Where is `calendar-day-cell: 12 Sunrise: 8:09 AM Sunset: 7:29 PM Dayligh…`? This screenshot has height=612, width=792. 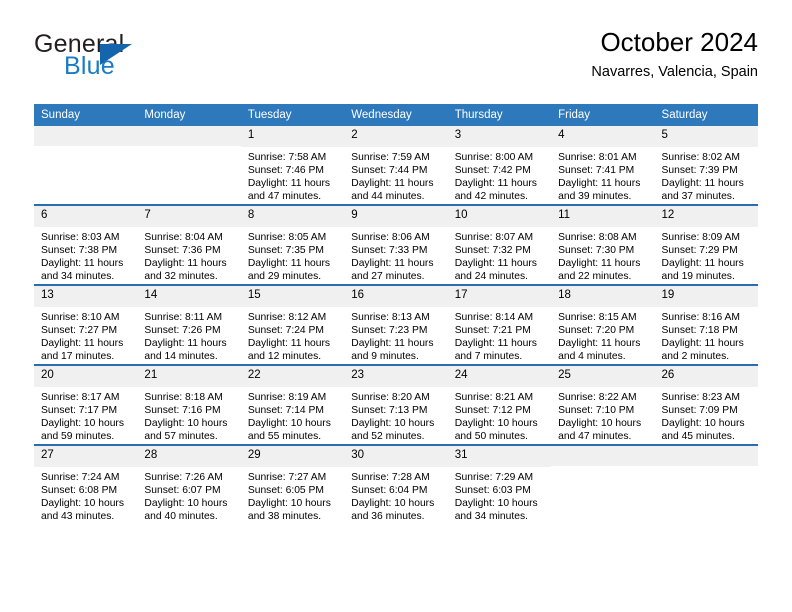 calendar-day-cell: 12 Sunrise: 8:09 AM Sunset: 7:29 PM Dayligh… is located at coordinates (706, 244).